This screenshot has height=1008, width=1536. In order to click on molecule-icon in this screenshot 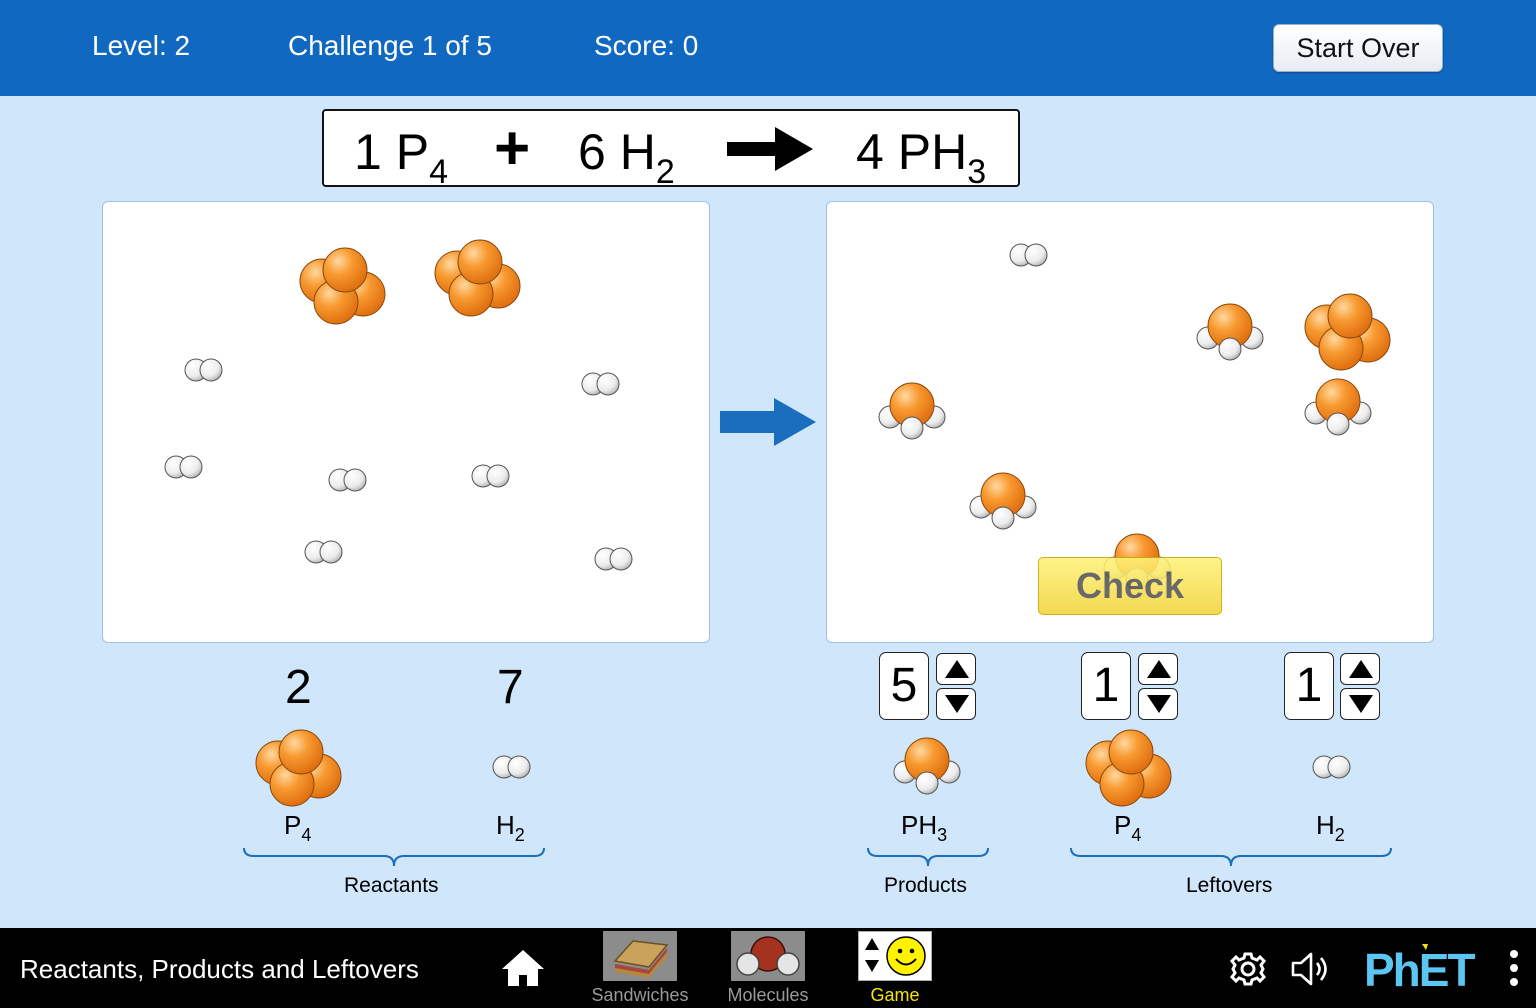, I will do `click(768, 956)`.